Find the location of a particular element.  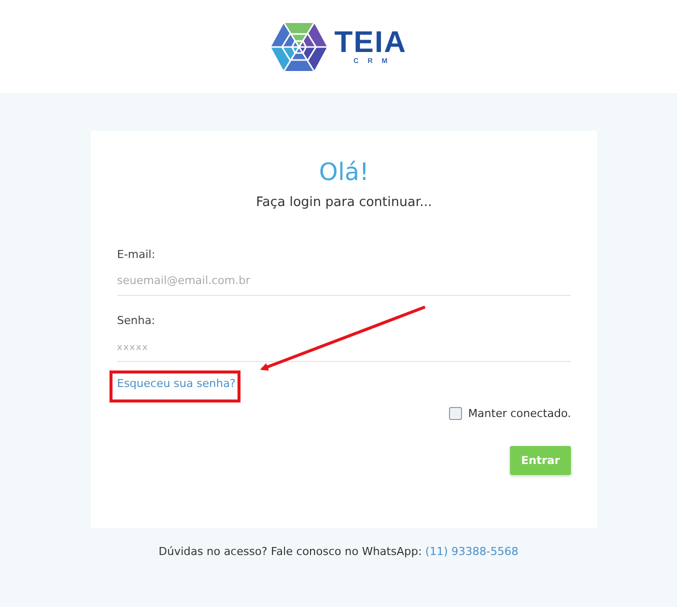

email-field: seuemail@email.com.br is located at coordinates (344, 278).